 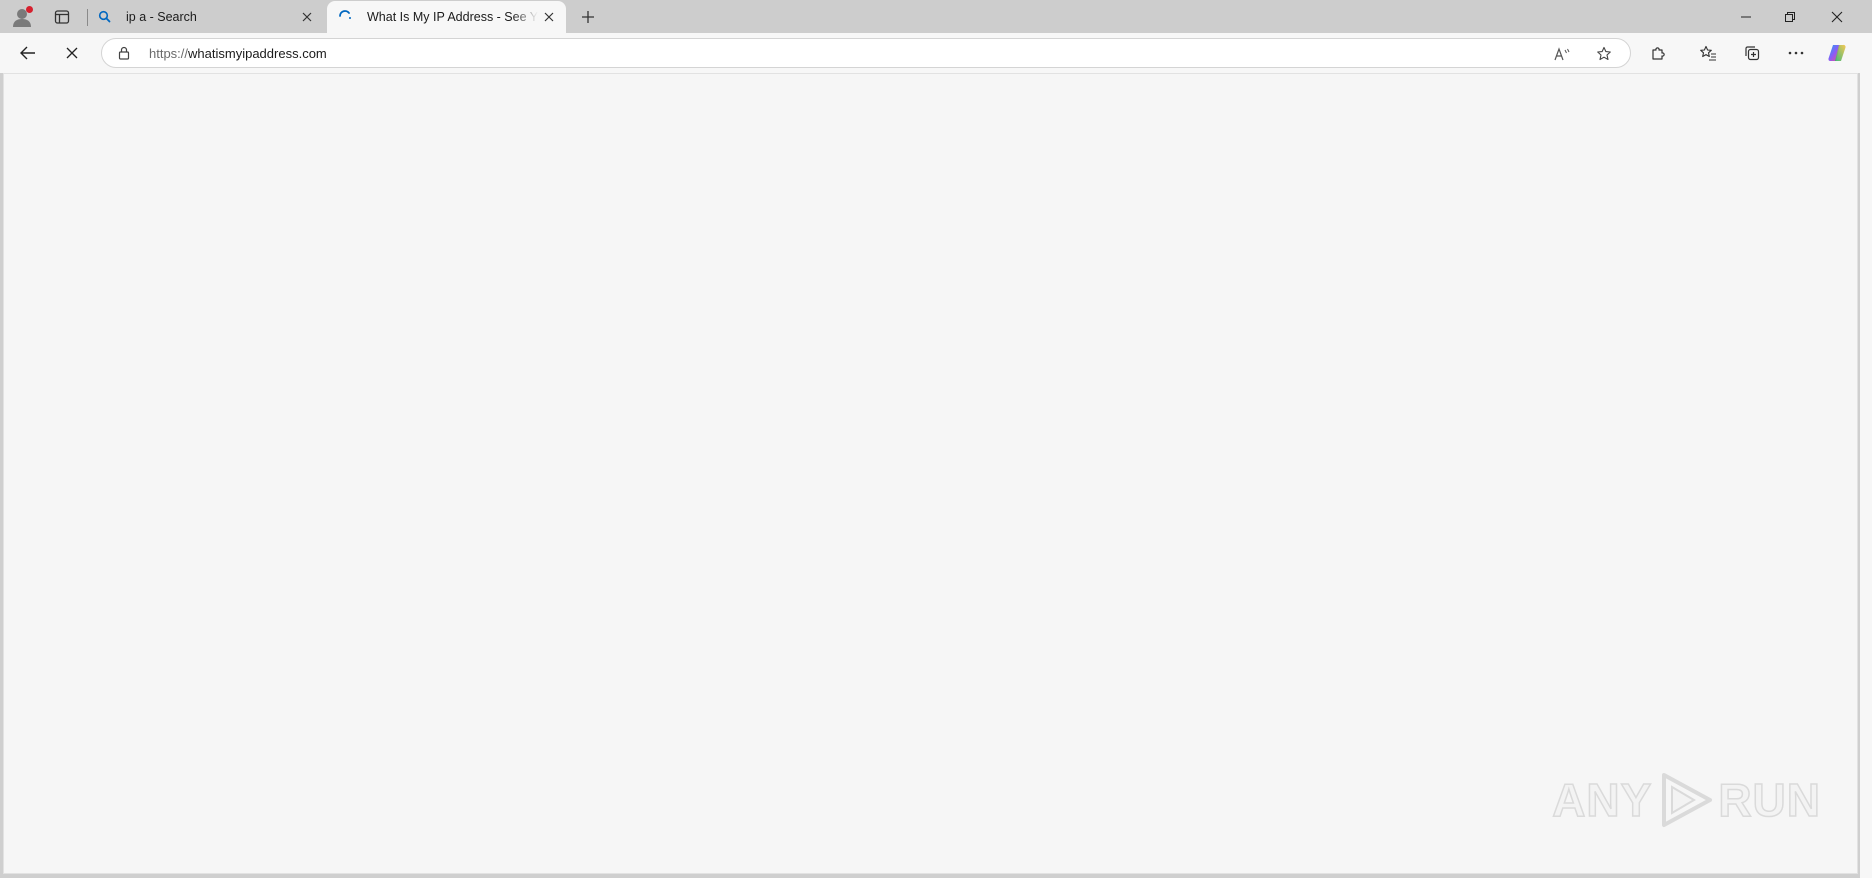 What do you see at coordinates (161, 16) in the screenshot?
I see `tab-title: ip a - Search` at bounding box center [161, 16].